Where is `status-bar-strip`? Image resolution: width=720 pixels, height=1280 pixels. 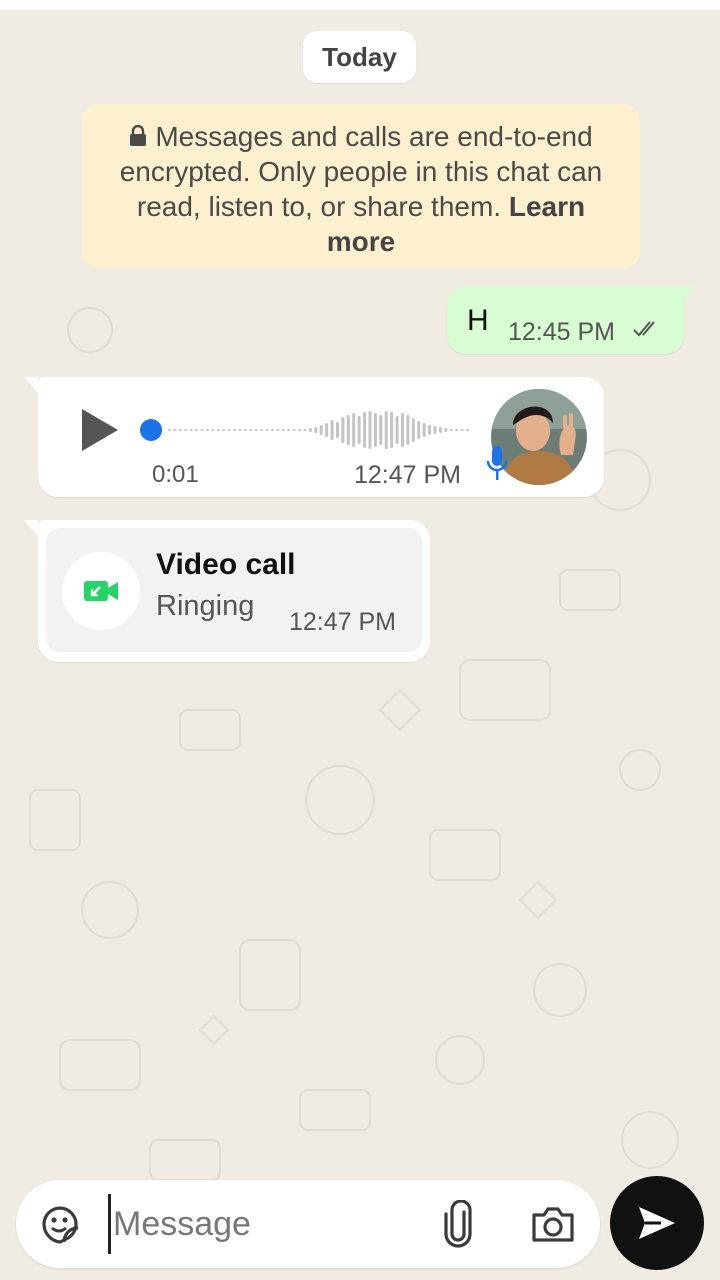
status-bar-strip is located at coordinates (360, 5).